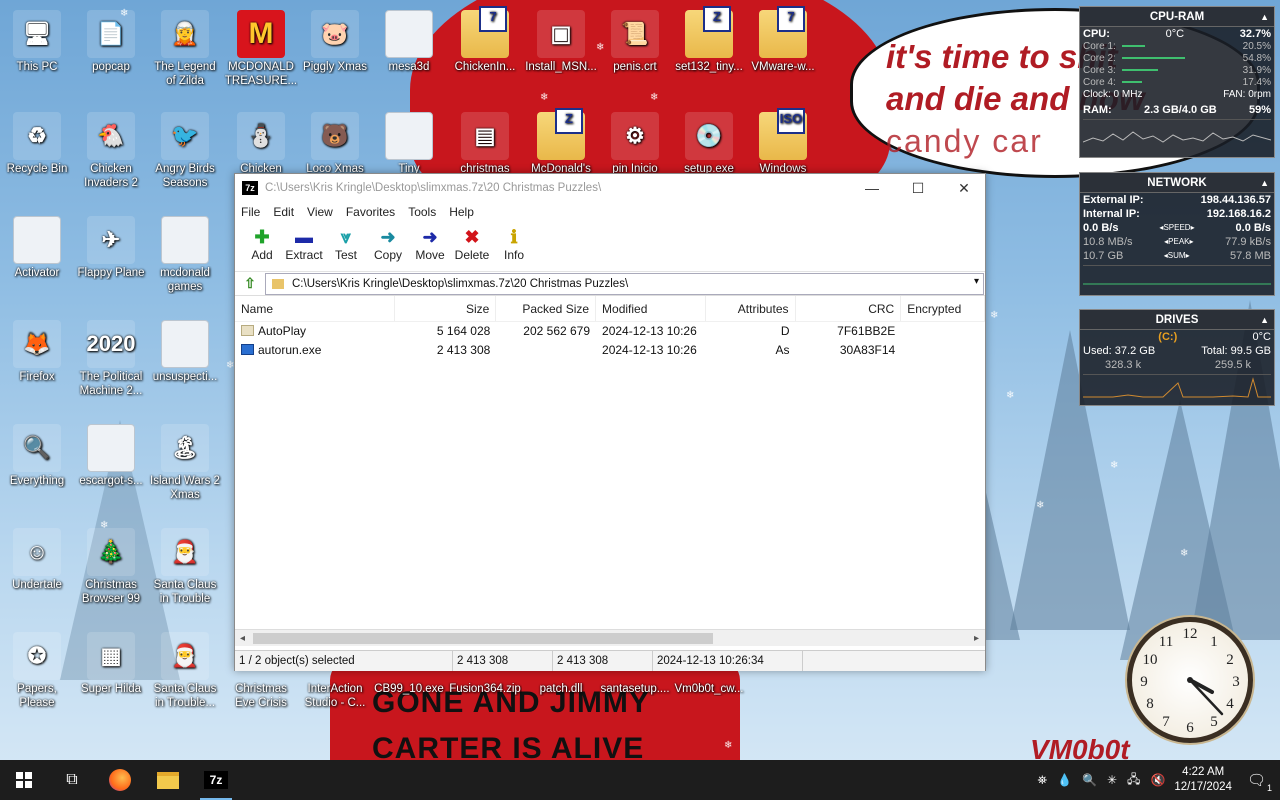 This screenshot has height=800, width=1280. What do you see at coordinates (849, 308) in the screenshot?
I see `column-crc: CRC` at bounding box center [849, 308].